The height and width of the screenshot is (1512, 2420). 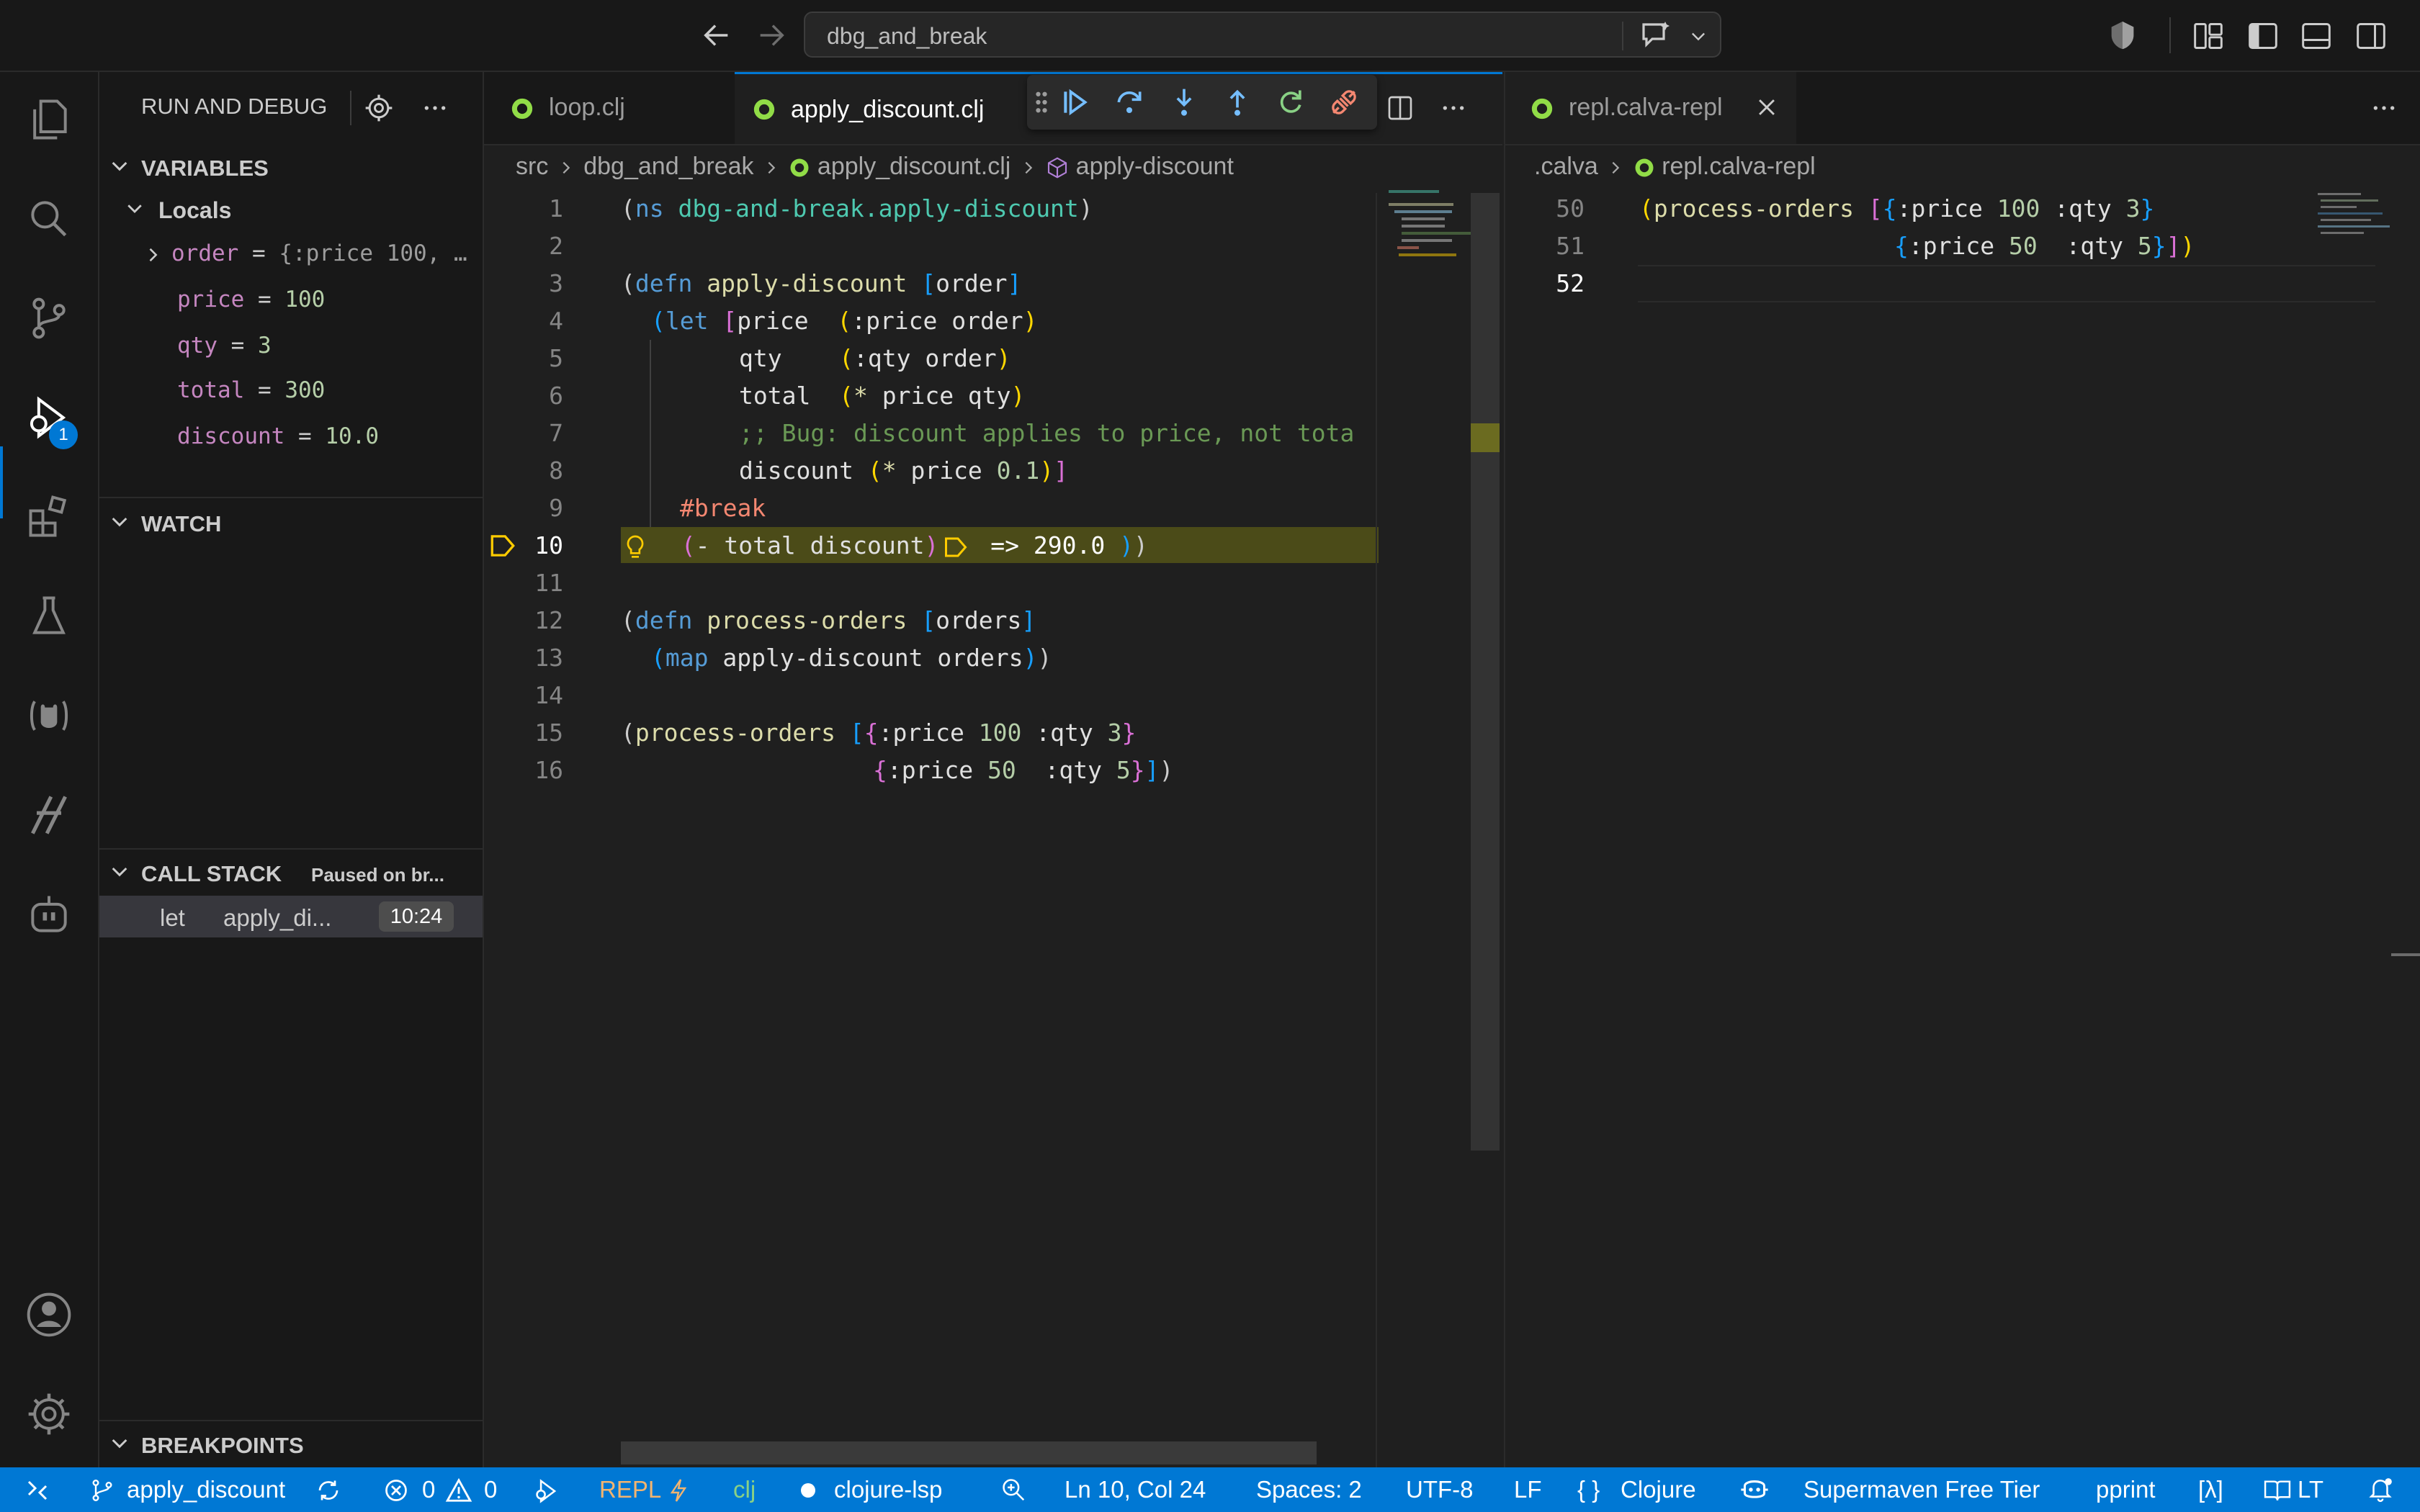 What do you see at coordinates (1440, 1489) in the screenshot?
I see `encoding: UTF-8` at bounding box center [1440, 1489].